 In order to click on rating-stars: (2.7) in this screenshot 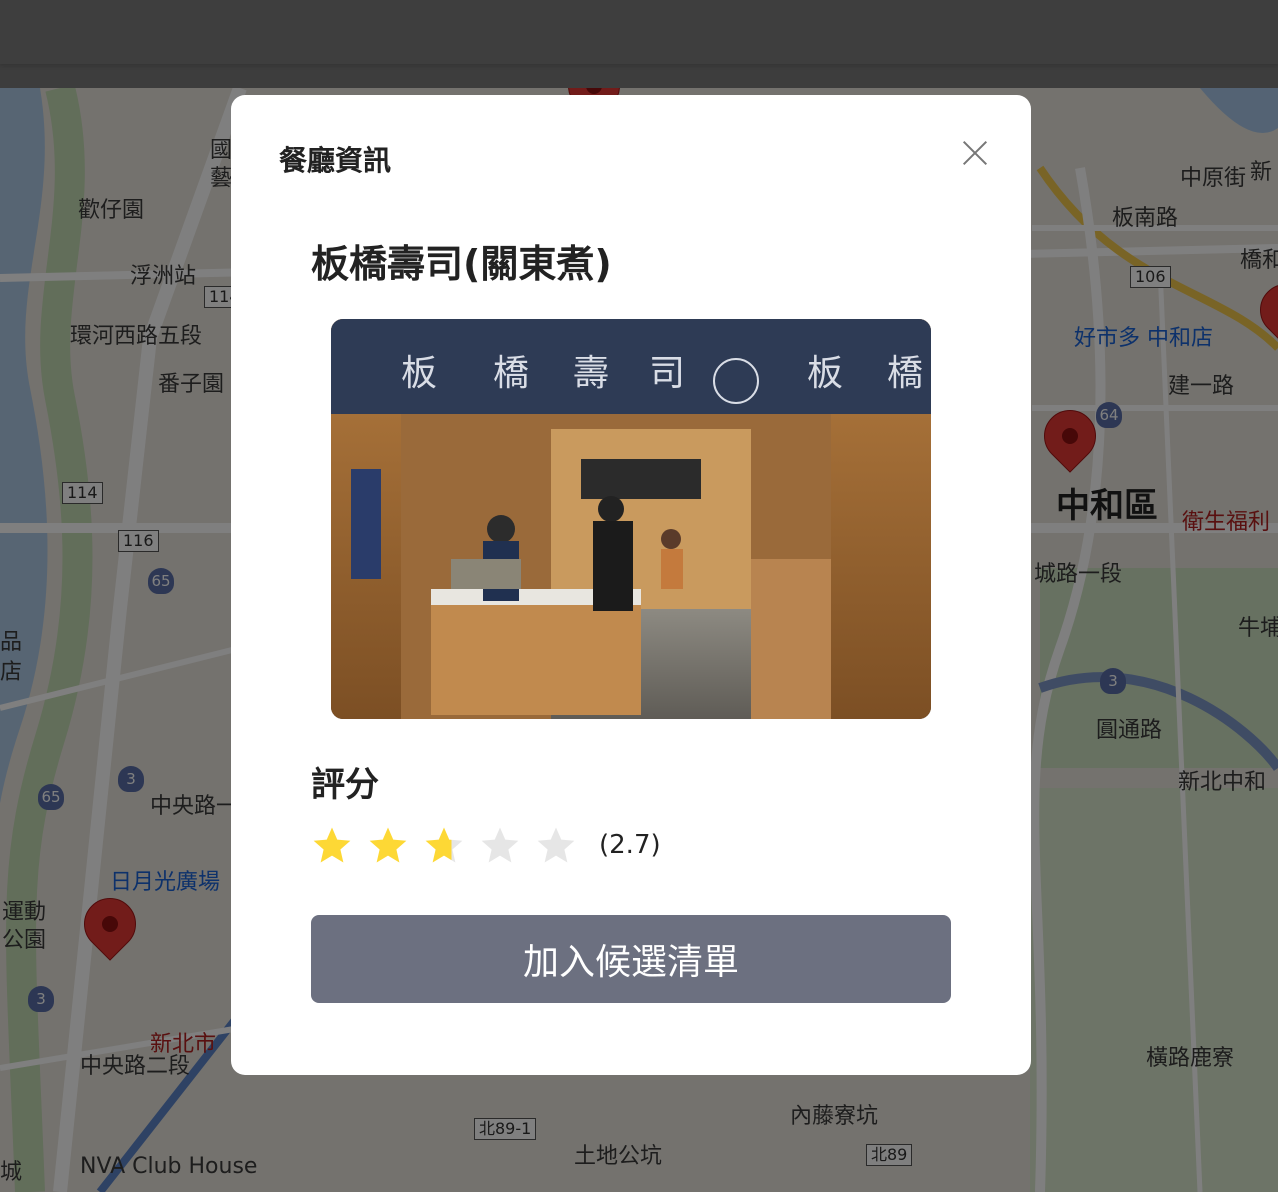, I will do `click(486, 845)`.